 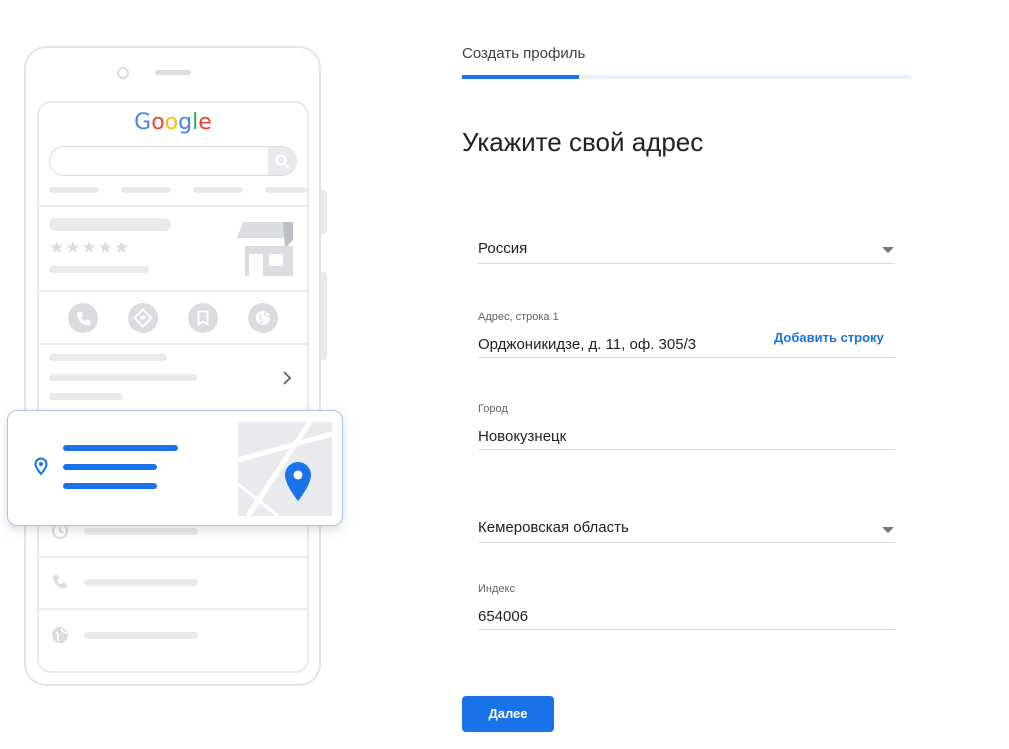 What do you see at coordinates (587, 344) in the screenshot?
I see `address-line1-input: Орджоникидзе, д. 11, оф. 305/3` at bounding box center [587, 344].